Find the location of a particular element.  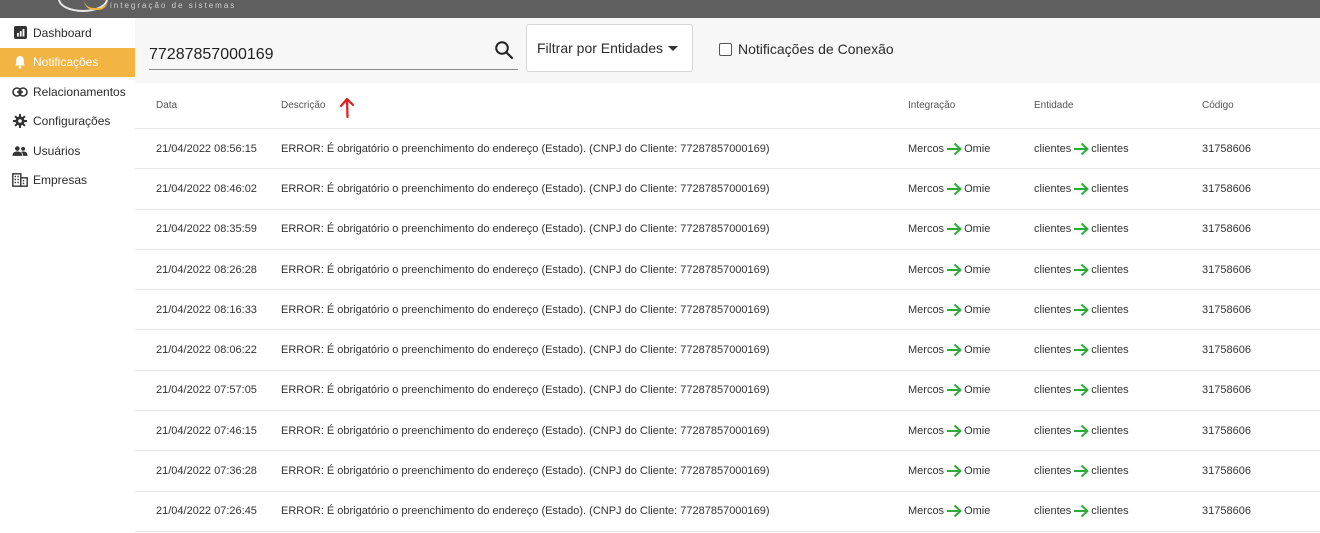

sidebar-item-label: Notificações is located at coordinates (66, 62).